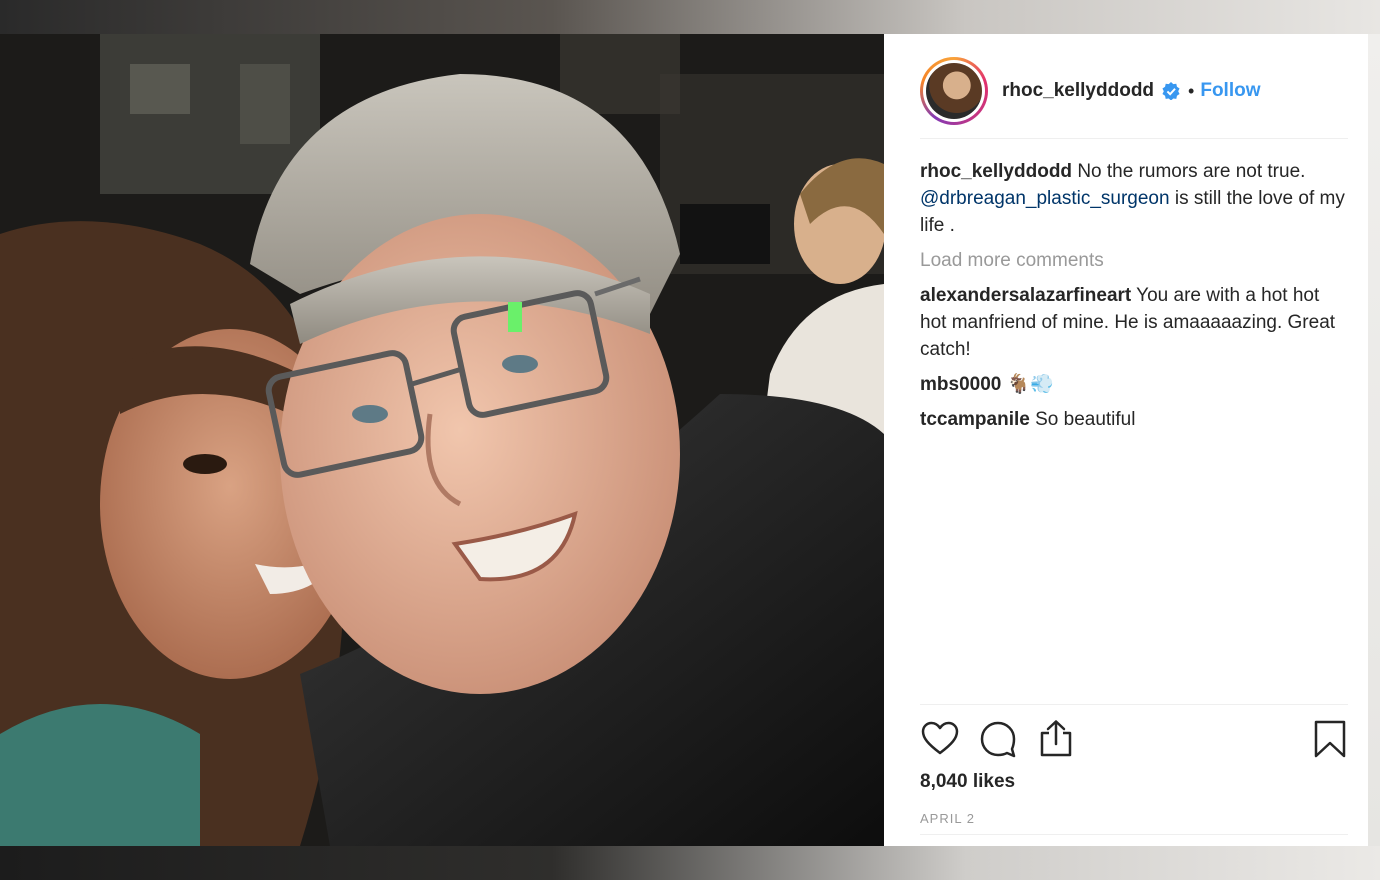  I want to click on caption-mention: @drbreagan_plastic_surgeon, so click(1045, 198).